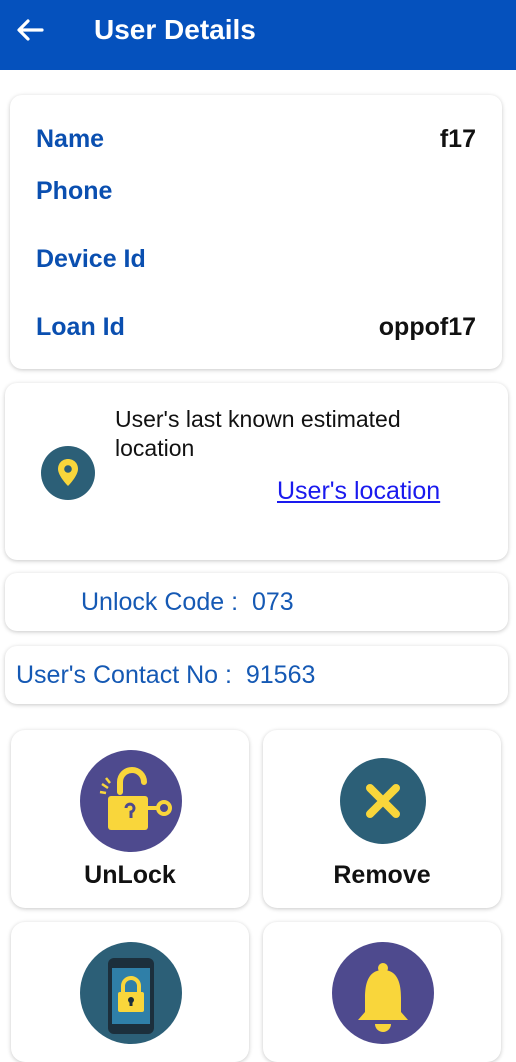  I want to click on unlock-code-card: Unlock Code : 073, so click(256, 602).